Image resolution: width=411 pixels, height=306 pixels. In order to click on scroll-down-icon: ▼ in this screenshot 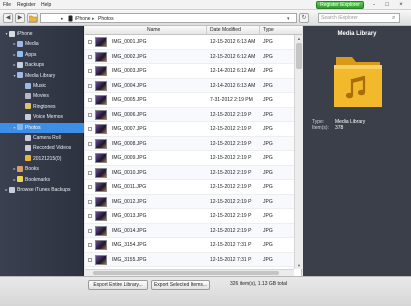, I will do `click(299, 265)`.